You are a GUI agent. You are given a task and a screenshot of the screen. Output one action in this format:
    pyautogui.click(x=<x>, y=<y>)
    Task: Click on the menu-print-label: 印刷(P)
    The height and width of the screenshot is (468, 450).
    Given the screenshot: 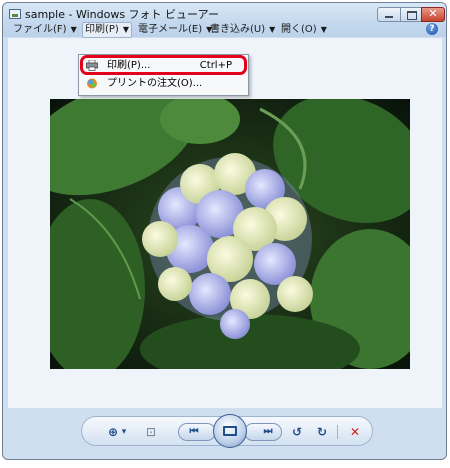 What is the action you would take?
    pyautogui.click(x=102, y=29)
    